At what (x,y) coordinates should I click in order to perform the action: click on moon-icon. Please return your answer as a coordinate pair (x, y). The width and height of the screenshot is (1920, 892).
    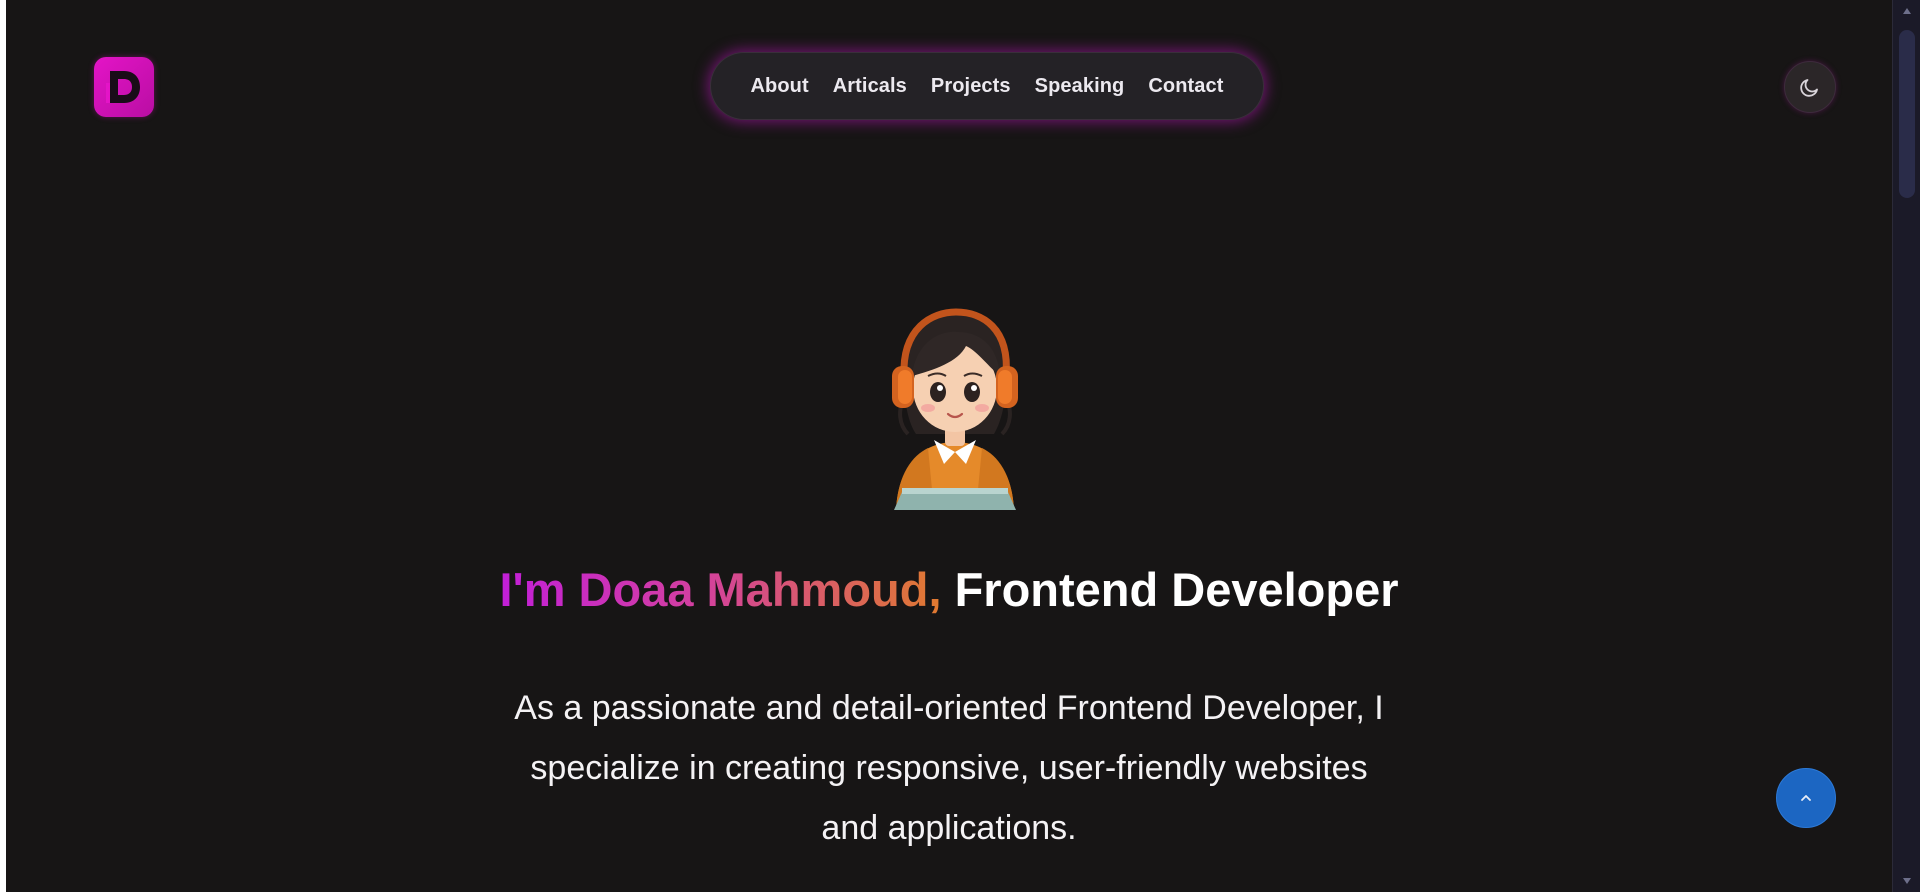
    Looking at the image, I should click on (1809, 88).